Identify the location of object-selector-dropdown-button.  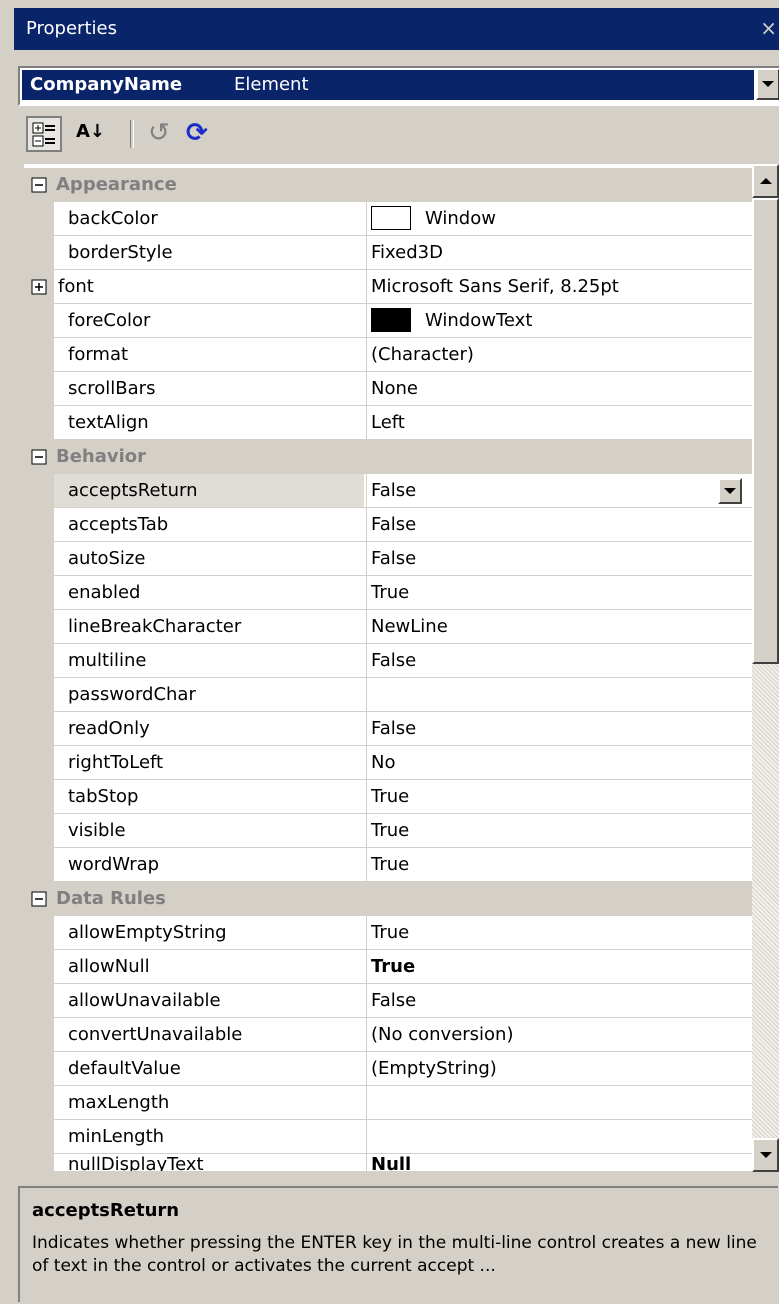
(767, 84).